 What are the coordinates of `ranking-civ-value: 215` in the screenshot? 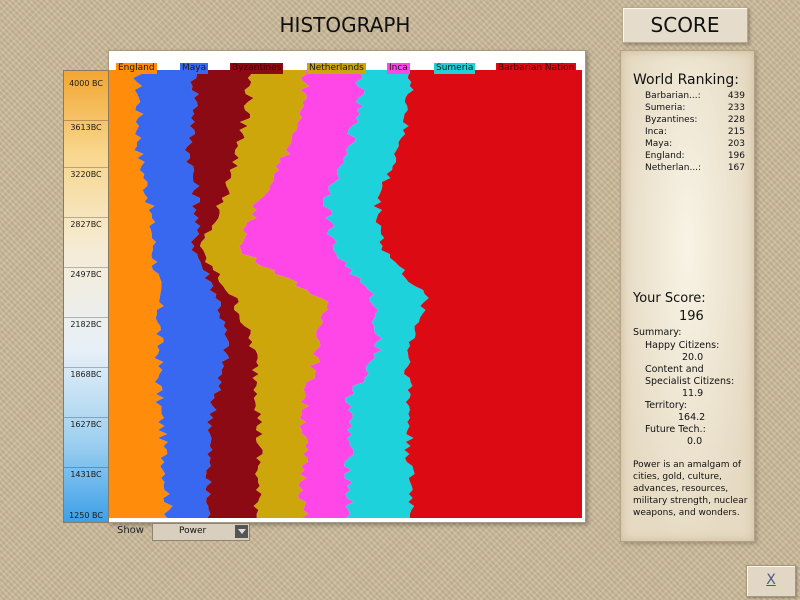 It's located at (736, 132).